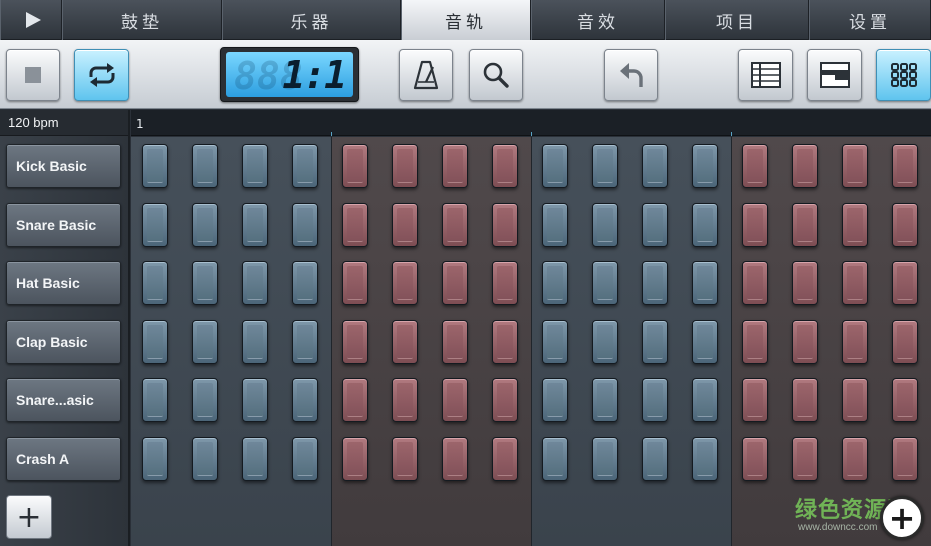  Describe the element at coordinates (466, 20) in the screenshot. I see `tab-tracks: 音轨` at that location.